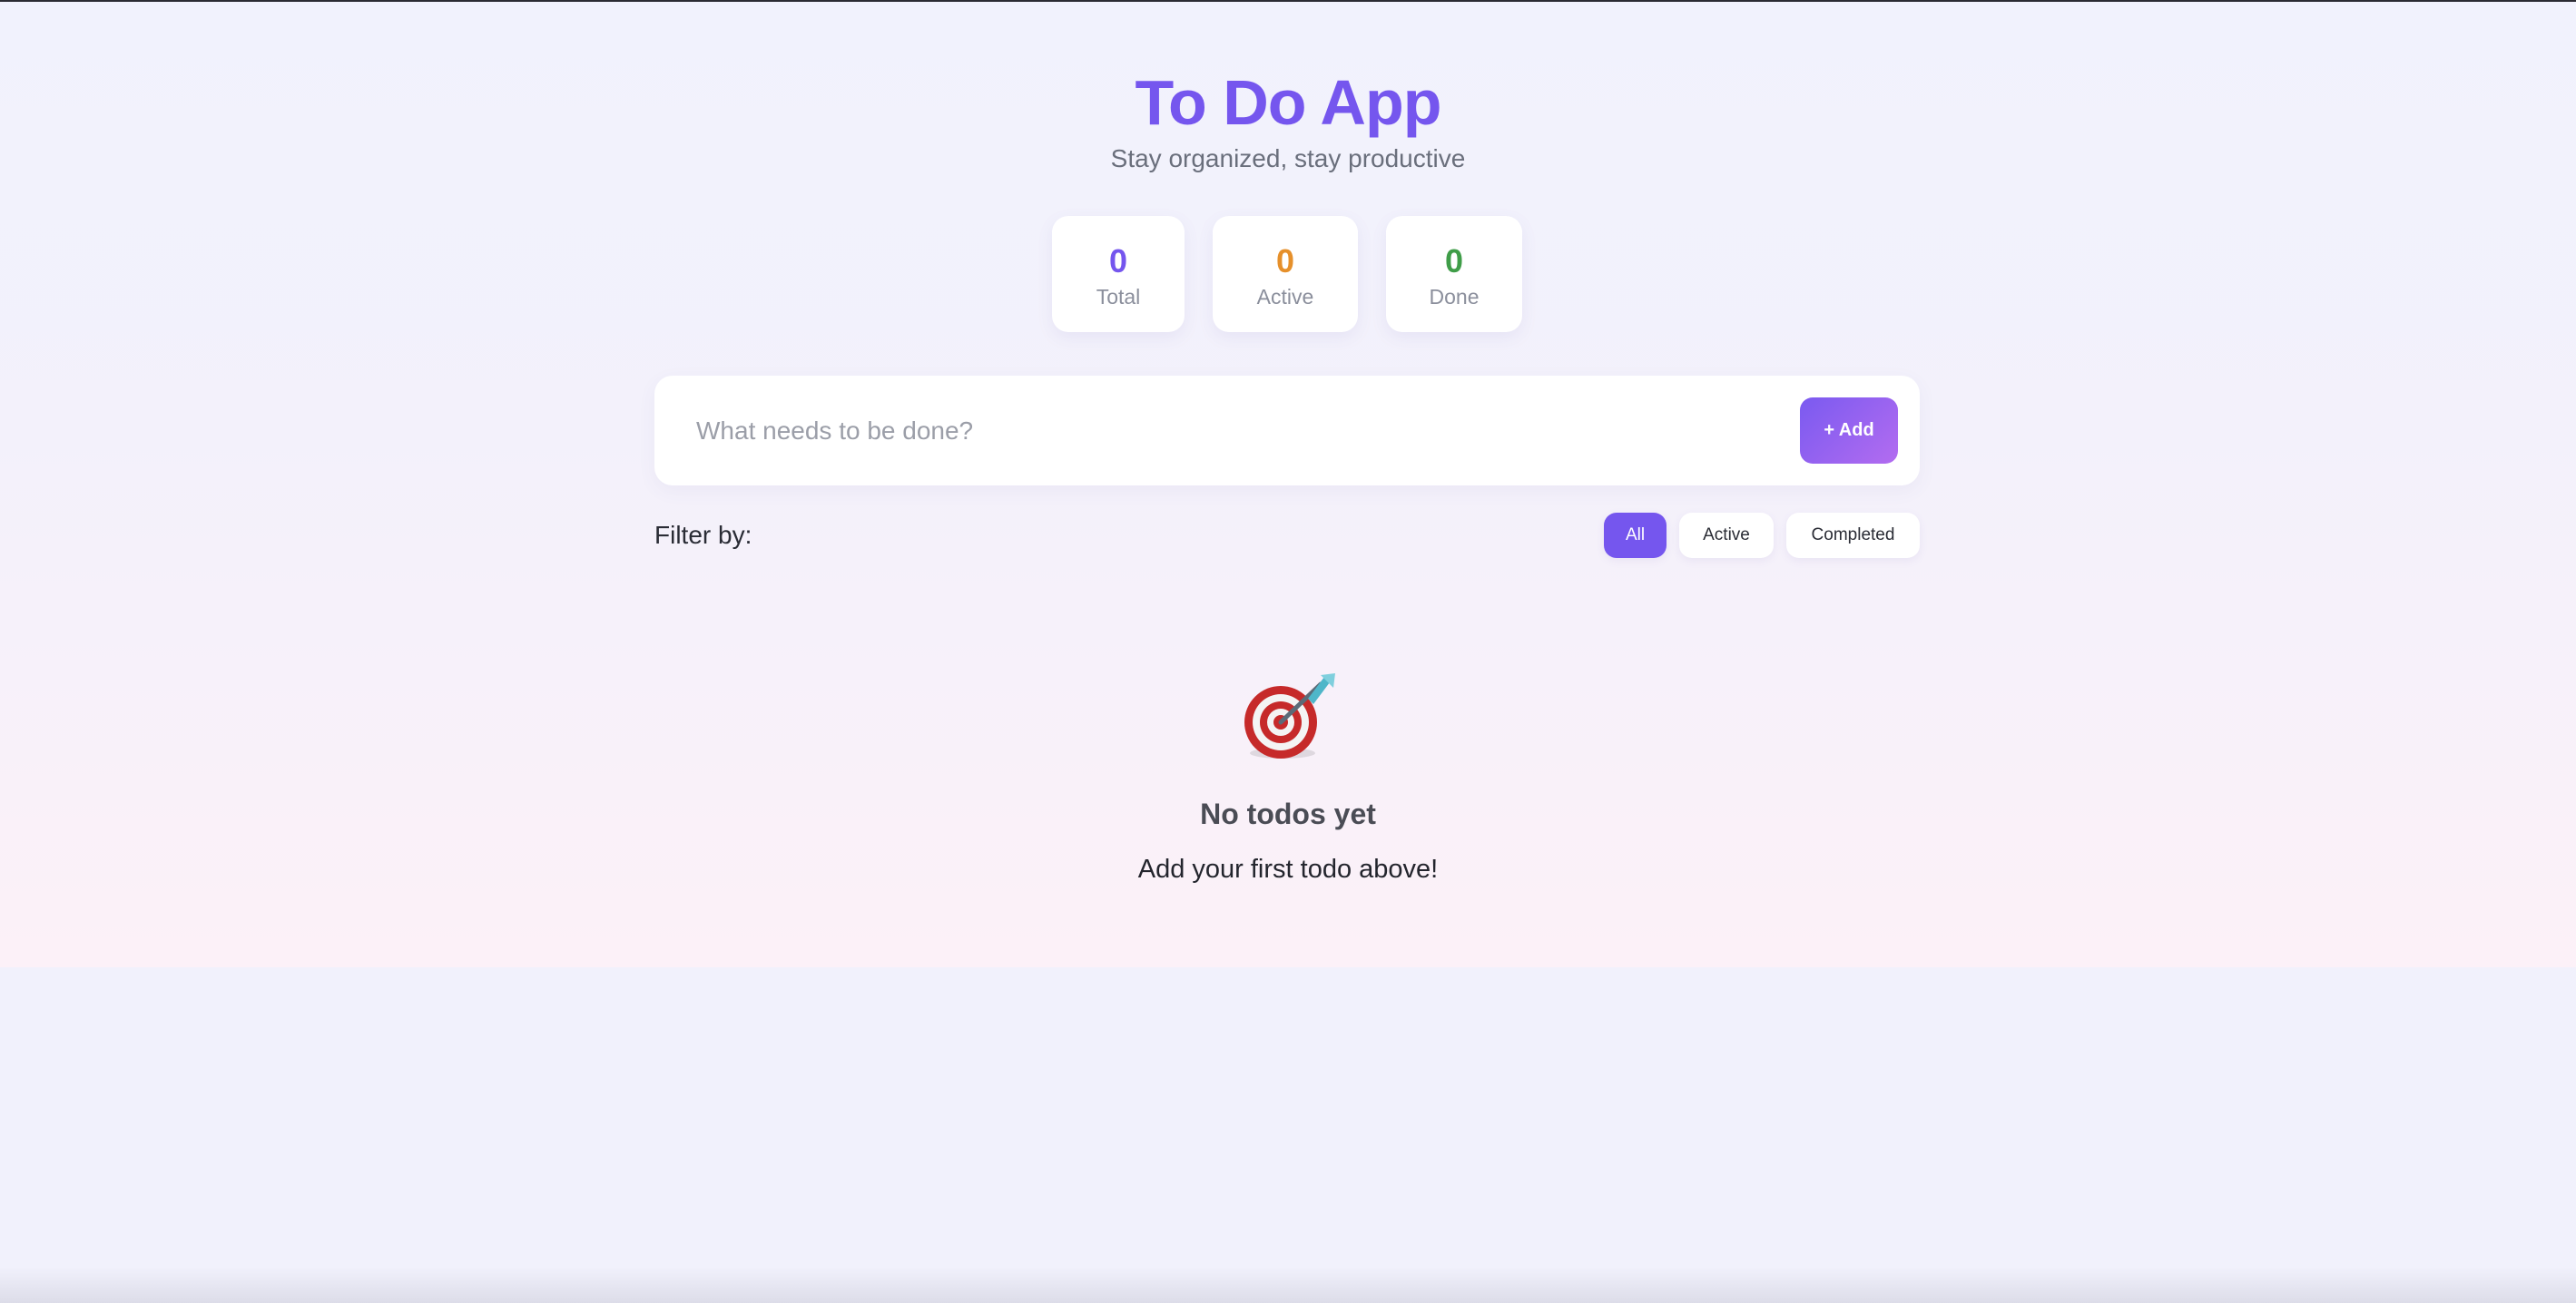 The image size is (2576, 1303). What do you see at coordinates (1635, 535) in the screenshot?
I see `filter-all-button: All` at bounding box center [1635, 535].